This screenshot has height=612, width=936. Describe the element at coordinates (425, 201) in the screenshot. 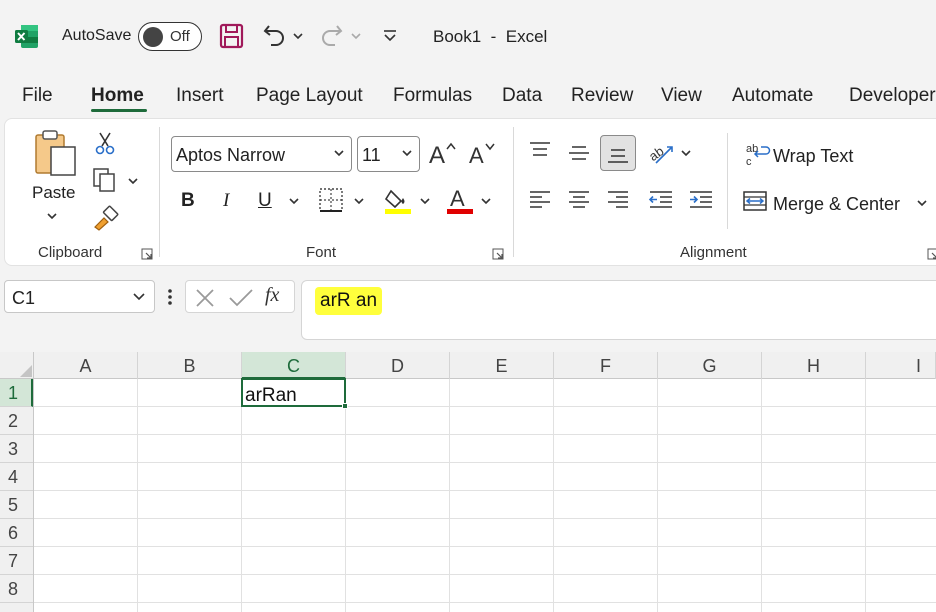

I see `fill-color-dropdown-chevron-icon` at that location.